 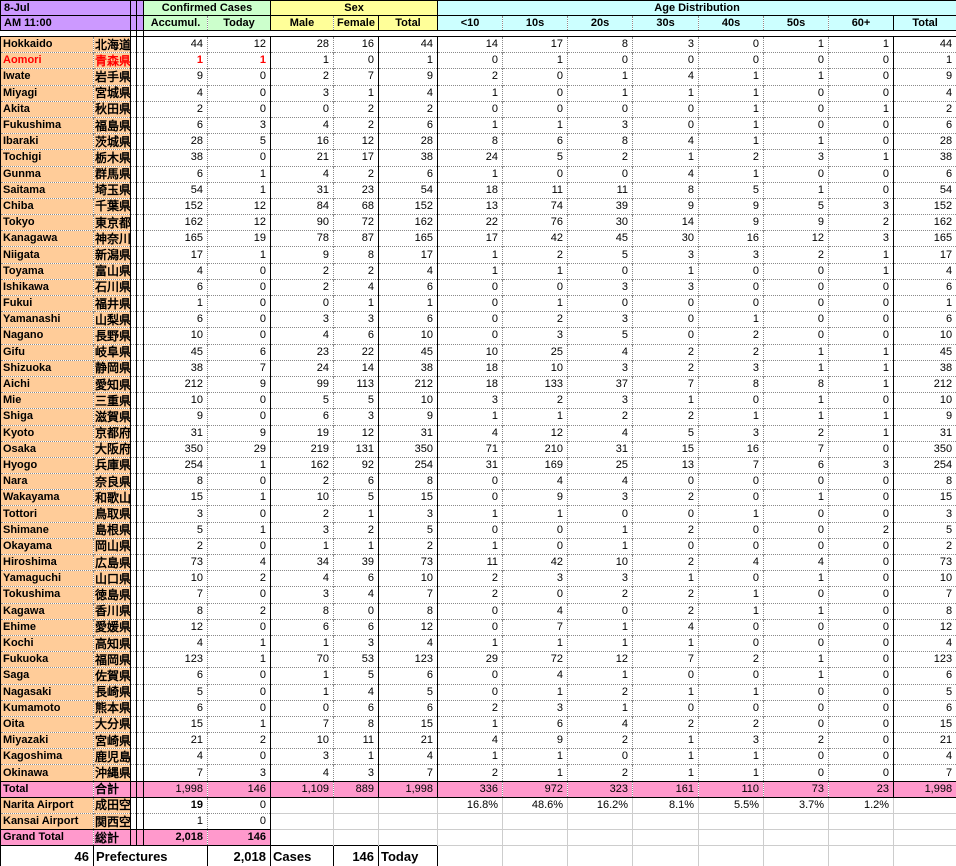 I want to click on cell-kumamoto-20s: 1, so click(x=600, y=708).